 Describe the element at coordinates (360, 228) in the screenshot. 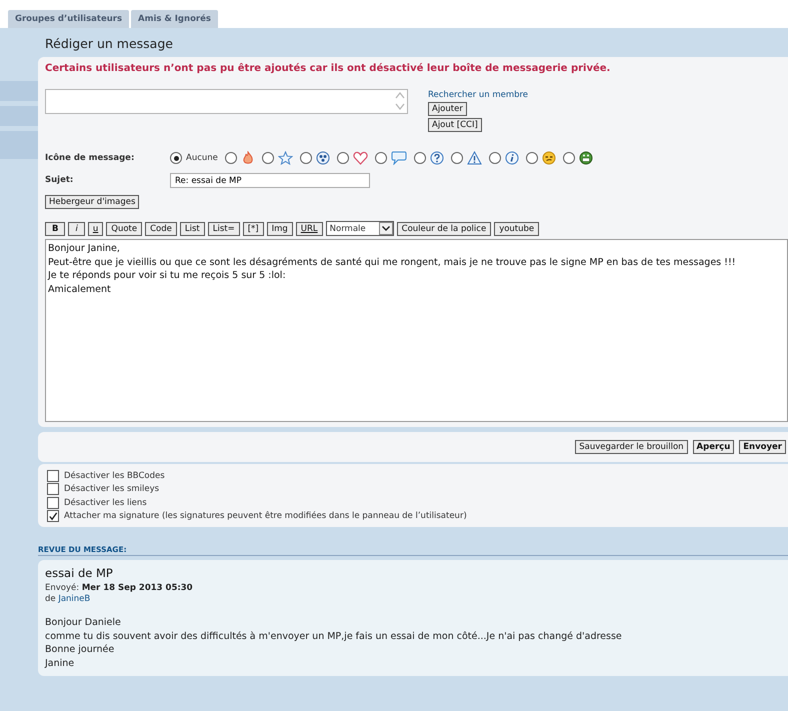

I see `font-size-dropdown: Normale` at that location.